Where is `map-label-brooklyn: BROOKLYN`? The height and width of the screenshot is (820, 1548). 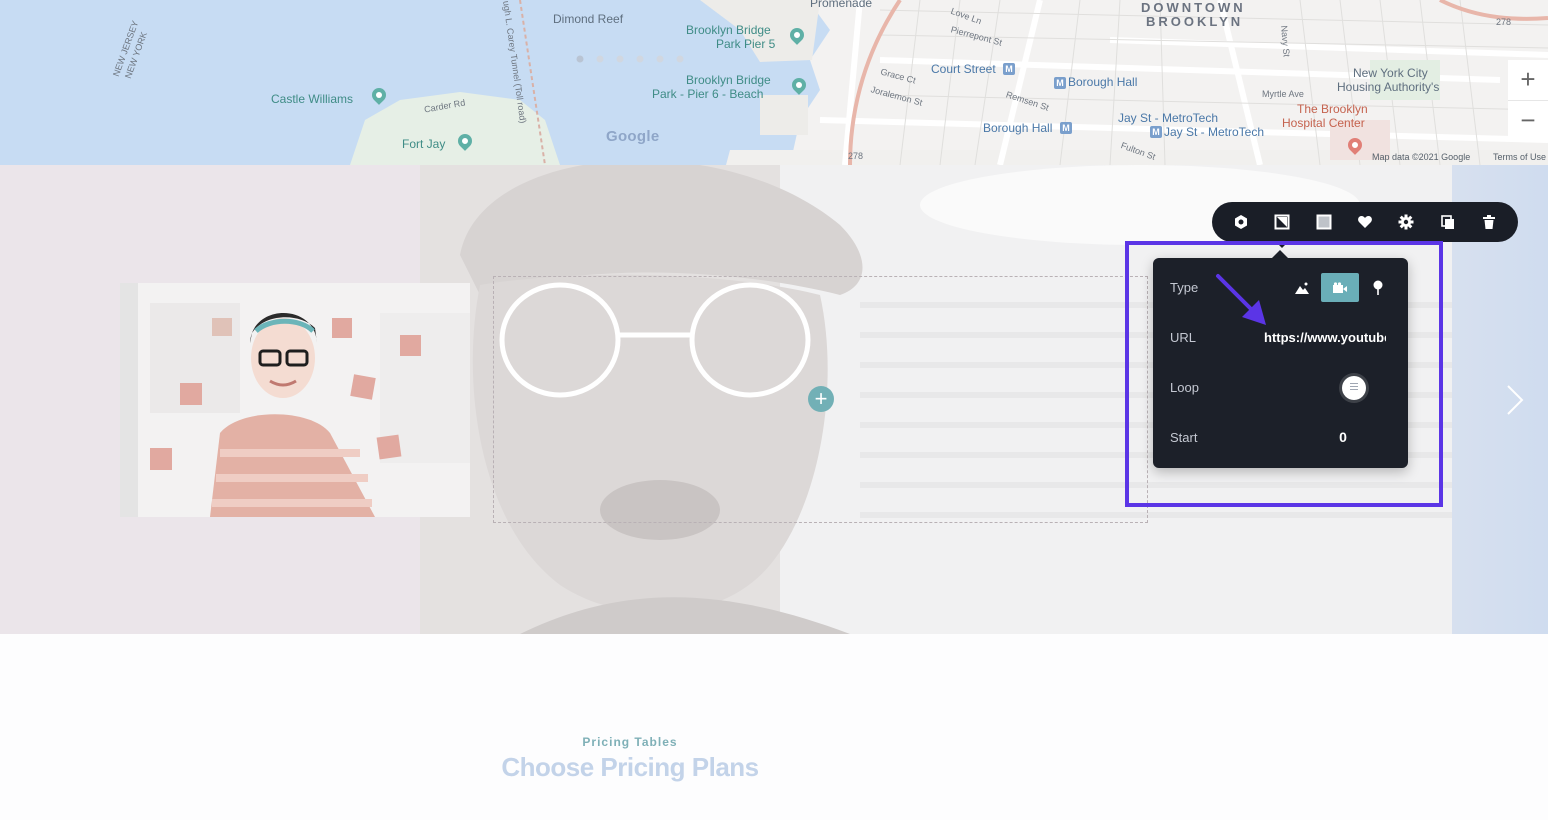 map-label-brooklyn: BROOKLYN is located at coordinates (1195, 21).